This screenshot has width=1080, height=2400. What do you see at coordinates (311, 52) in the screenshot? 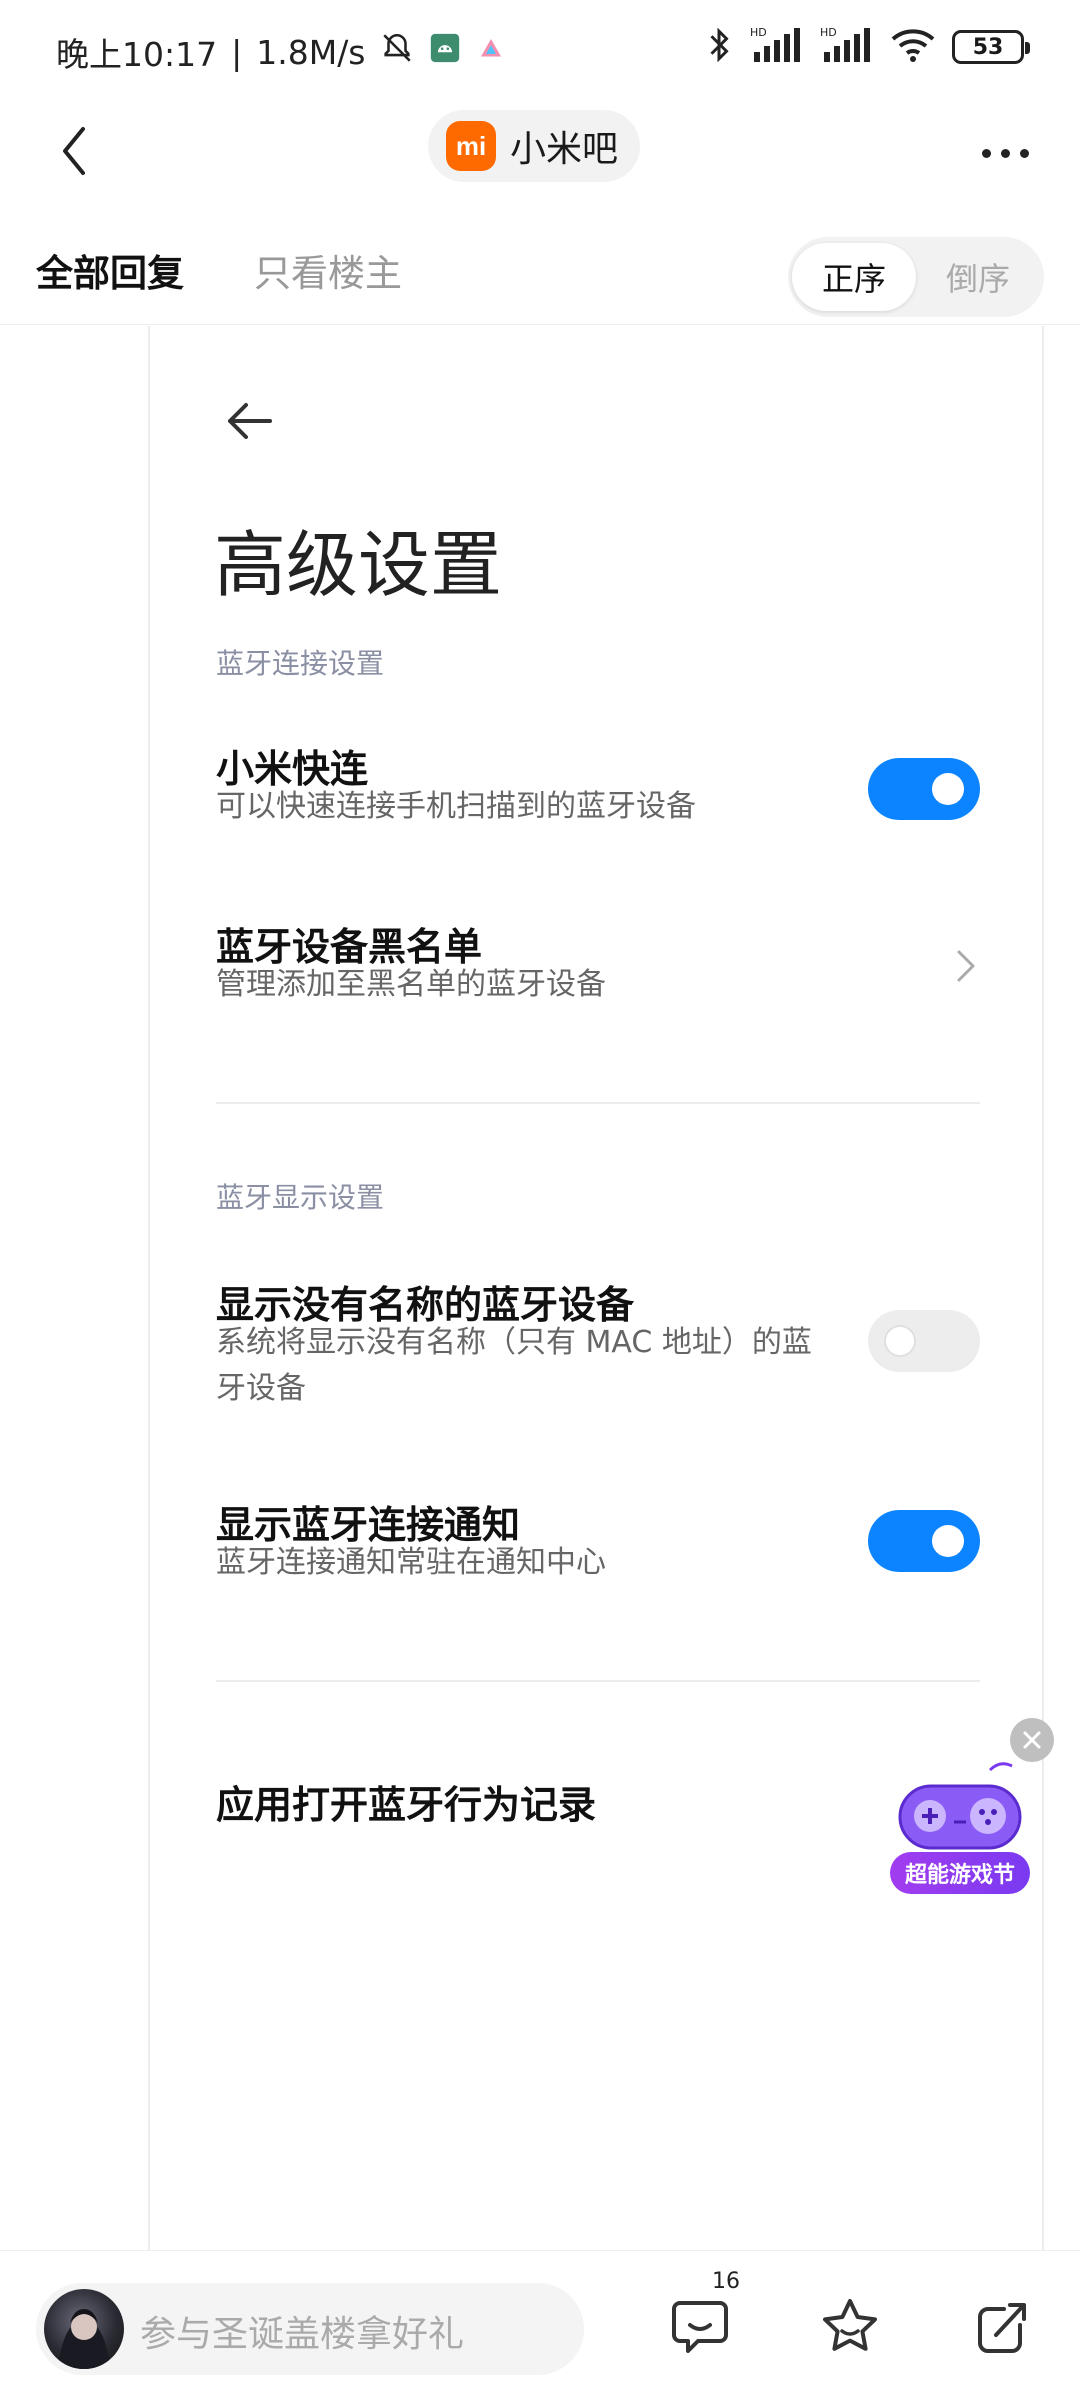
I see `status-speed: 1.8M/s` at bounding box center [311, 52].